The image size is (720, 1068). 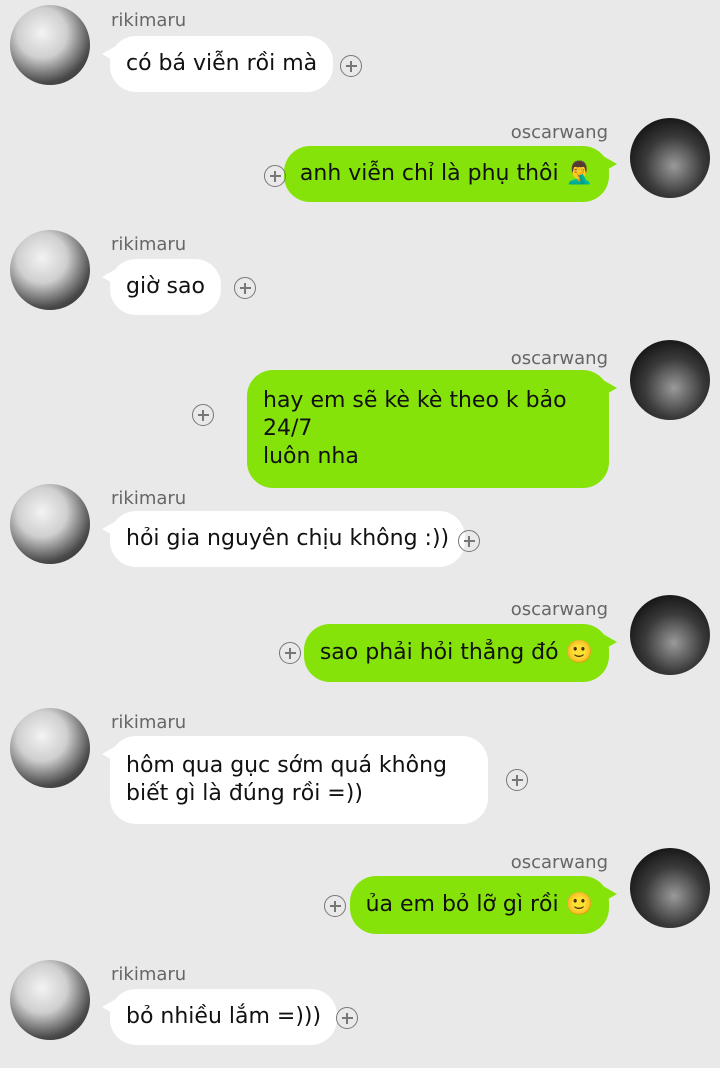 What do you see at coordinates (450, 174) in the screenshot?
I see `message-bubble: anh viễn chỉ là phụ thôi 🤦‍♂️` at bounding box center [450, 174].